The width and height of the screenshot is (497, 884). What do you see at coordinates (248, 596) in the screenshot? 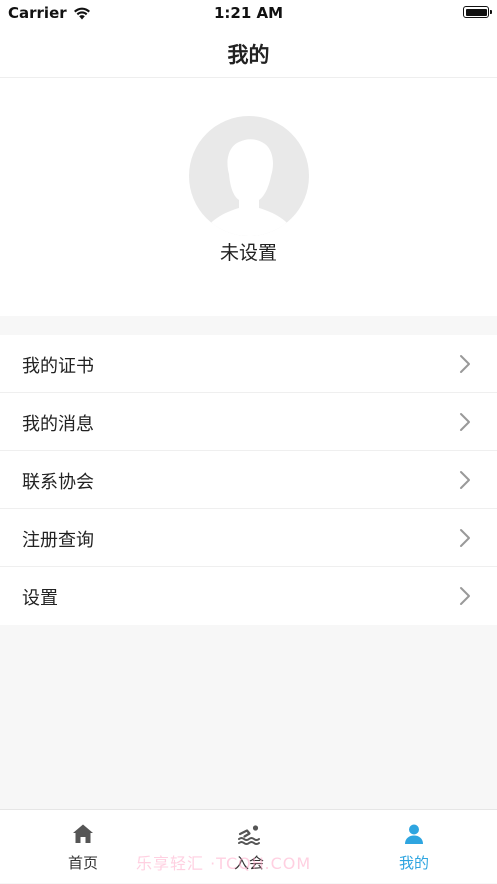
I see `menu-item-settings: 设置` at bounding box center [248, 596].